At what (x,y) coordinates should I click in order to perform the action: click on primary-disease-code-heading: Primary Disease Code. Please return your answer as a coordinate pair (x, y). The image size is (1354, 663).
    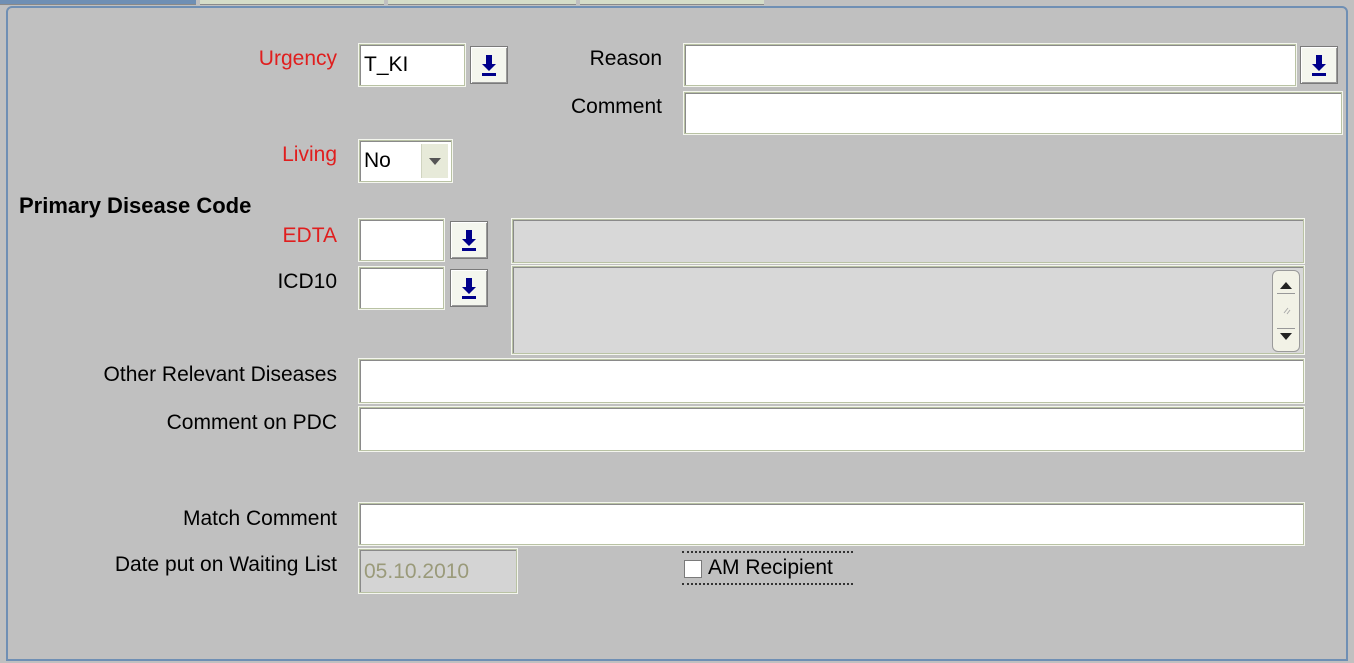
    Looking at the image, I should click on (135, 205).